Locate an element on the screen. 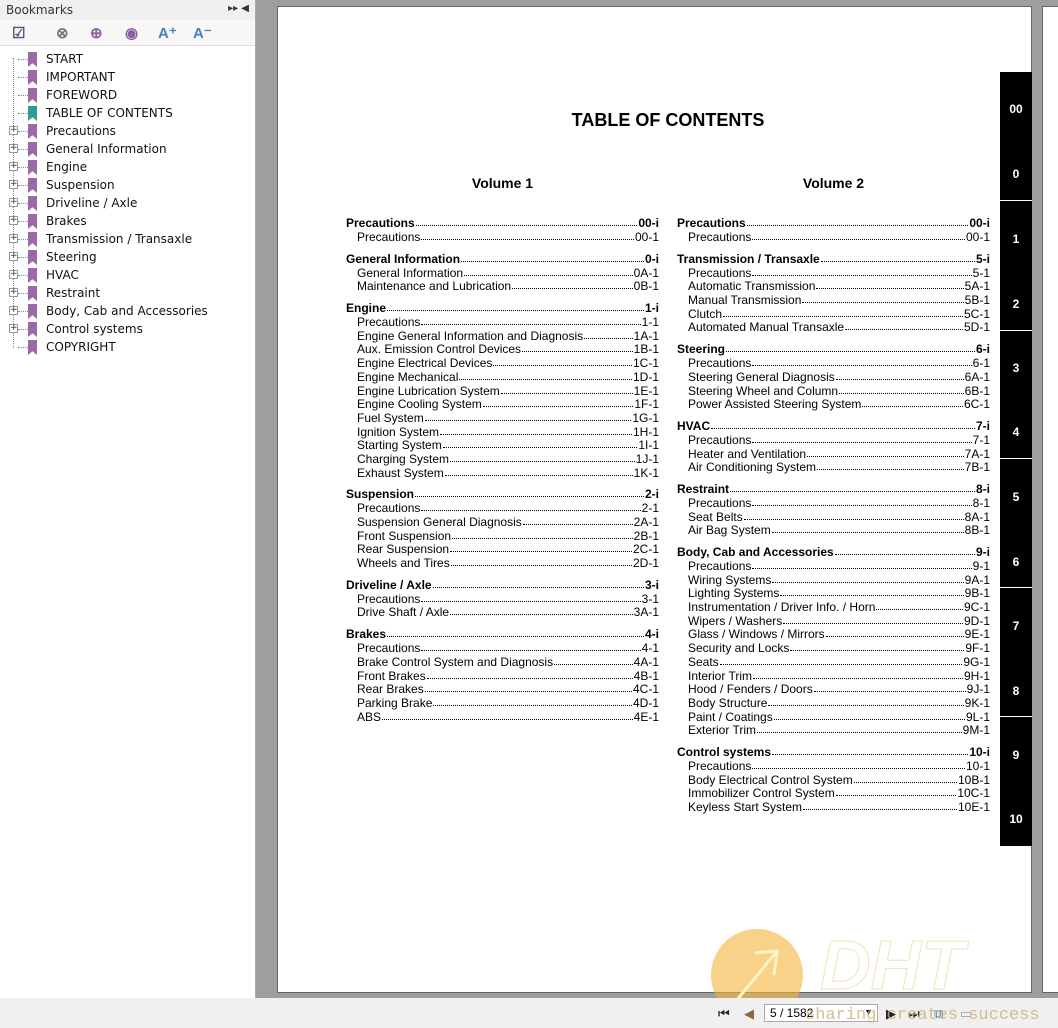 The image size is (1058, 1028). increase-font-icon: A⁺ is located at coordinates (167, 33).